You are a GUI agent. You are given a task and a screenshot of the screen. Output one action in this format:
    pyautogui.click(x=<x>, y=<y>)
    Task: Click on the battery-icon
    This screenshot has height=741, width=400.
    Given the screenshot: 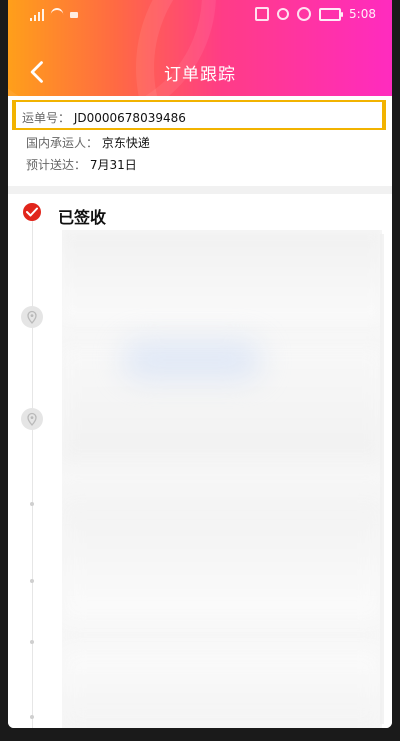 What is the action you would take?
    pyautogui.click(x=331, y=14)
    